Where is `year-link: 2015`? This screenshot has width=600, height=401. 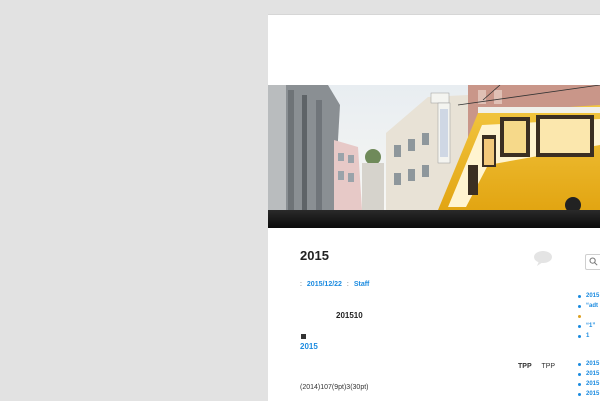 year-link: 2015 is located at coordinates (309, 346).